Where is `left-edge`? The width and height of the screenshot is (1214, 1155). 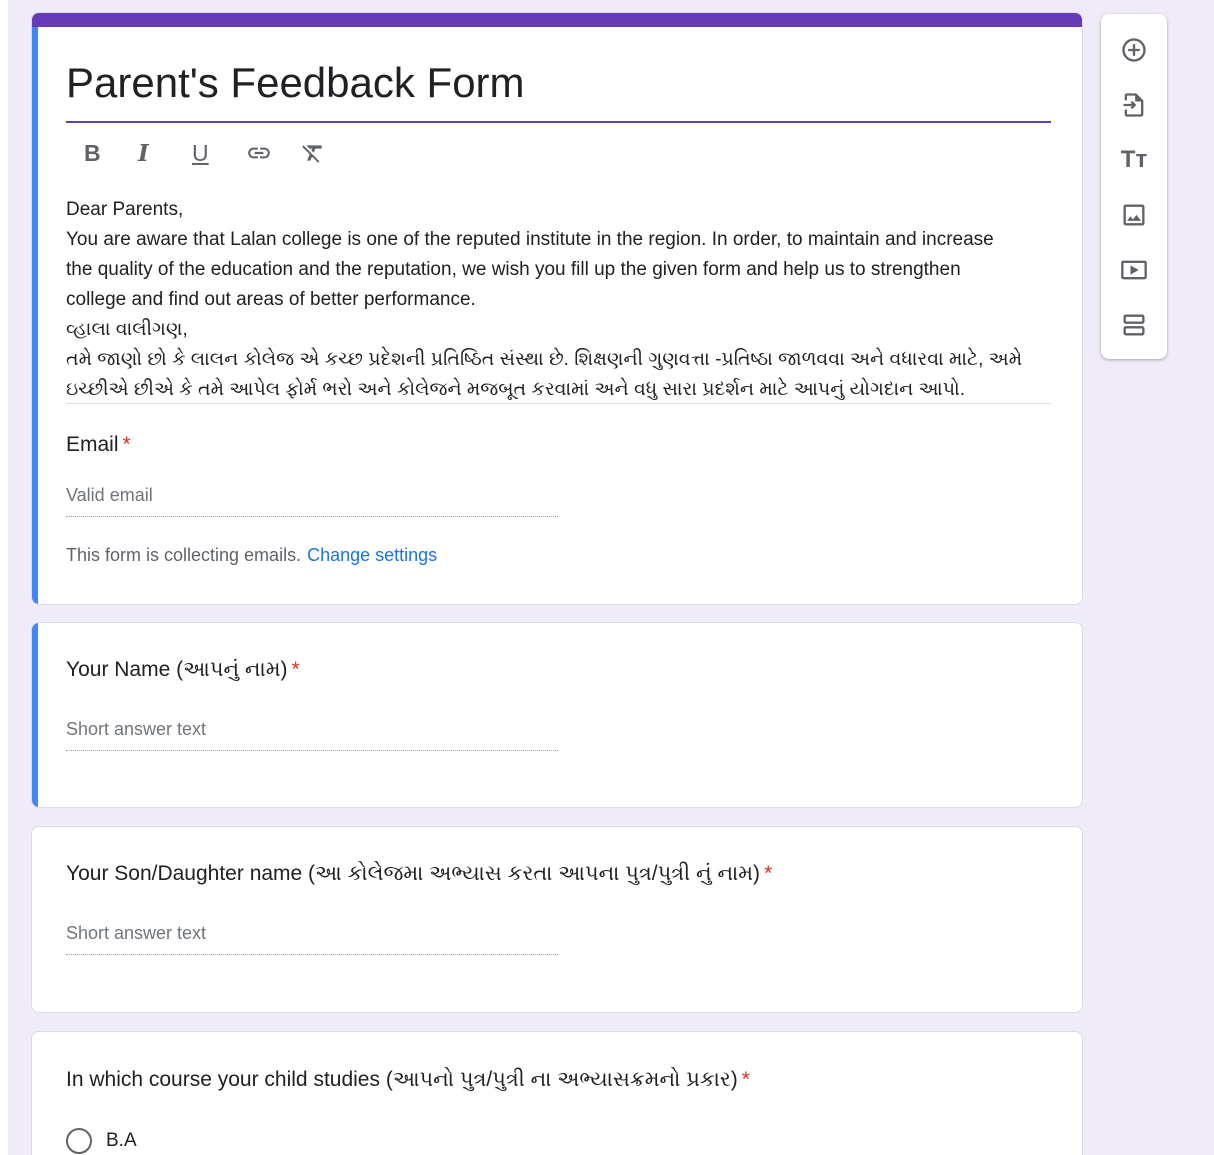 left-edge is located at coordinates (4, 577).